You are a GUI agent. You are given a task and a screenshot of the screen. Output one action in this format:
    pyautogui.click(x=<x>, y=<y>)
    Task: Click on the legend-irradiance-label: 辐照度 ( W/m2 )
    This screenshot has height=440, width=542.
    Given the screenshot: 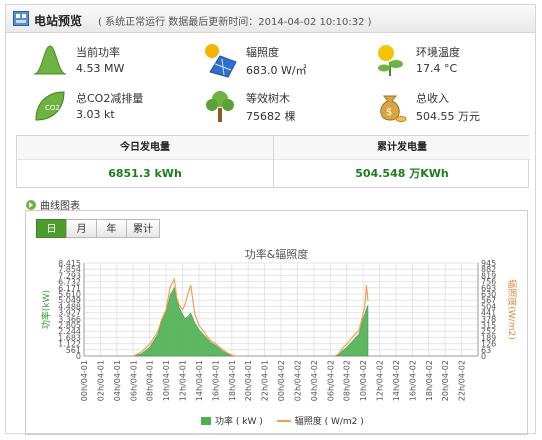 What is the action you would take?
    pyautogui.click(x=329, y=422)
    